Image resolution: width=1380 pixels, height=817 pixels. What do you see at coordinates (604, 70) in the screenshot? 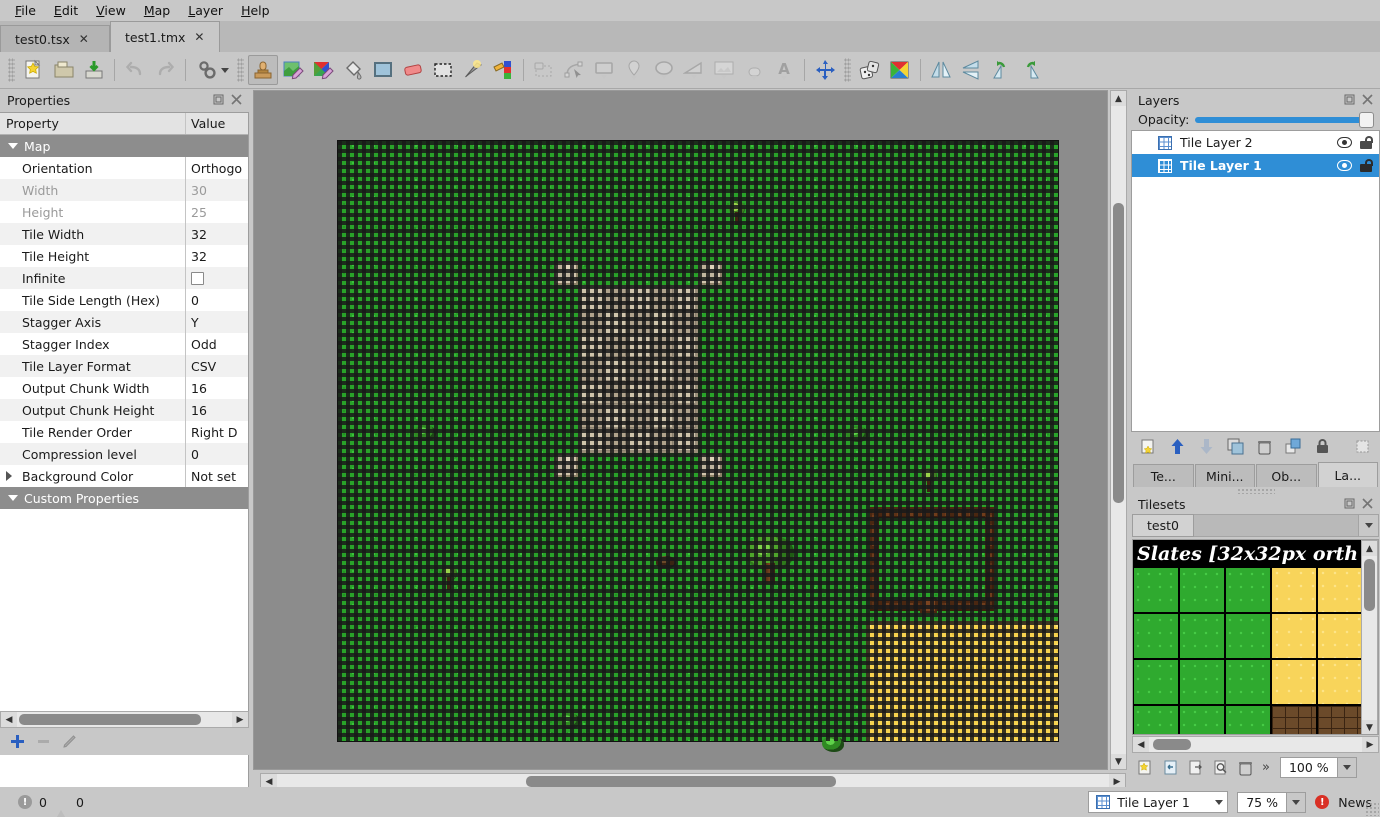
I see `insert-rectangle-tool` at bounding box center [604, 70].